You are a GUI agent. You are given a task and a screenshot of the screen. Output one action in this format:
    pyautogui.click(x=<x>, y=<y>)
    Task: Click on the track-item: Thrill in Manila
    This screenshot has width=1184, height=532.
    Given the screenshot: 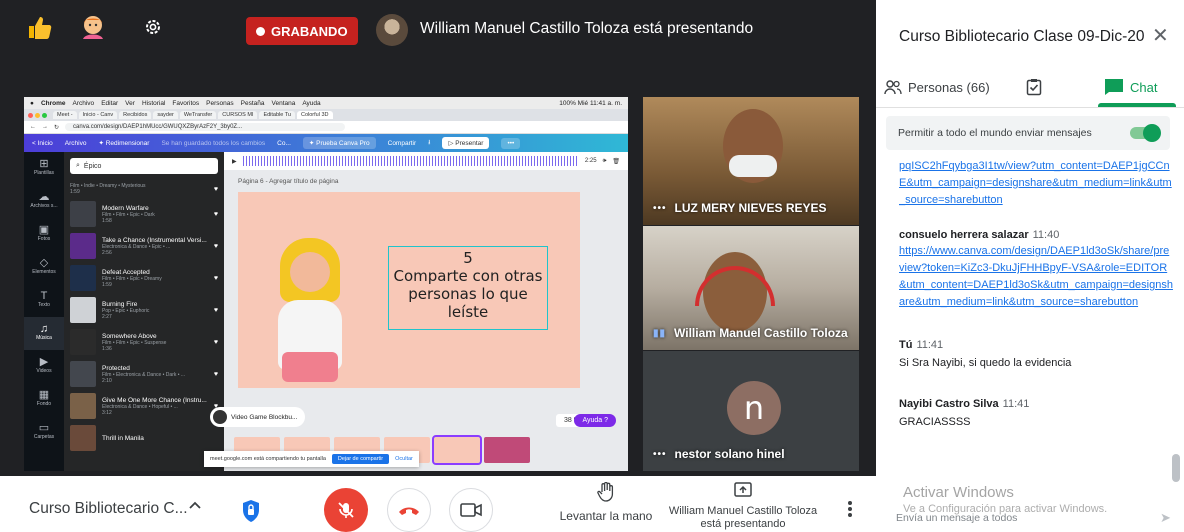 What is the action you would take?
    pyautogui.click(x=144, y=438)
    